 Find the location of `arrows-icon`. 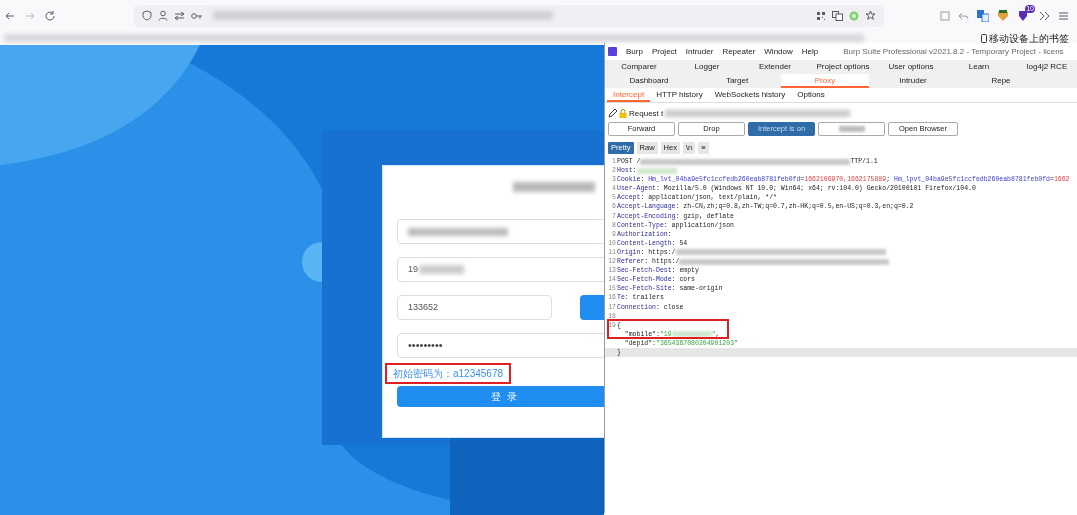

arrows-icon is located at coordinates (179, 15).